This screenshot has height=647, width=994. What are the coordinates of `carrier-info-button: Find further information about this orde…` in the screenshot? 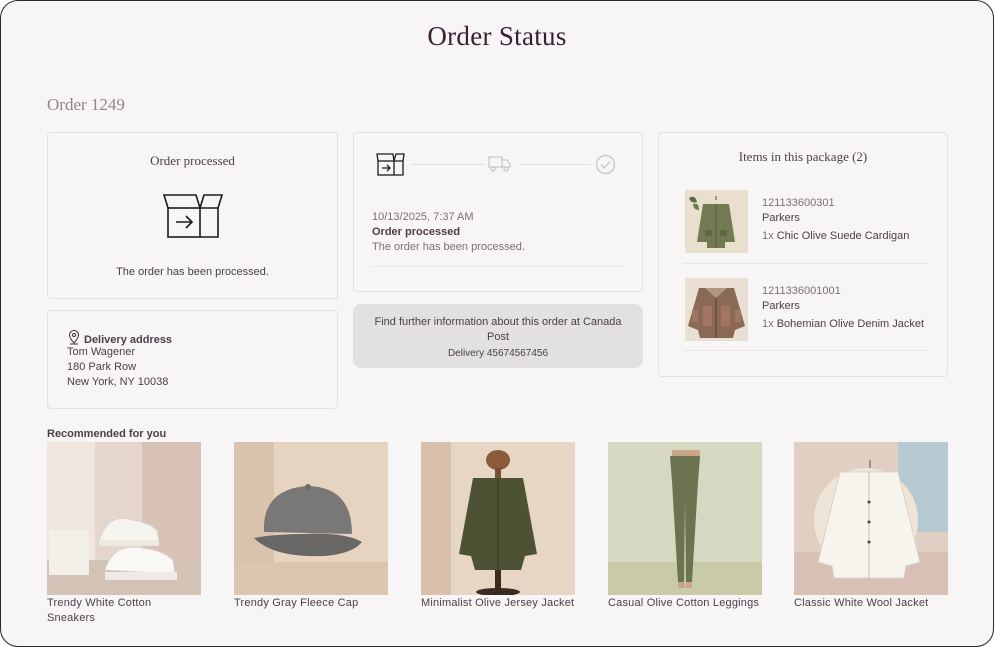 It's located at (498, 336).